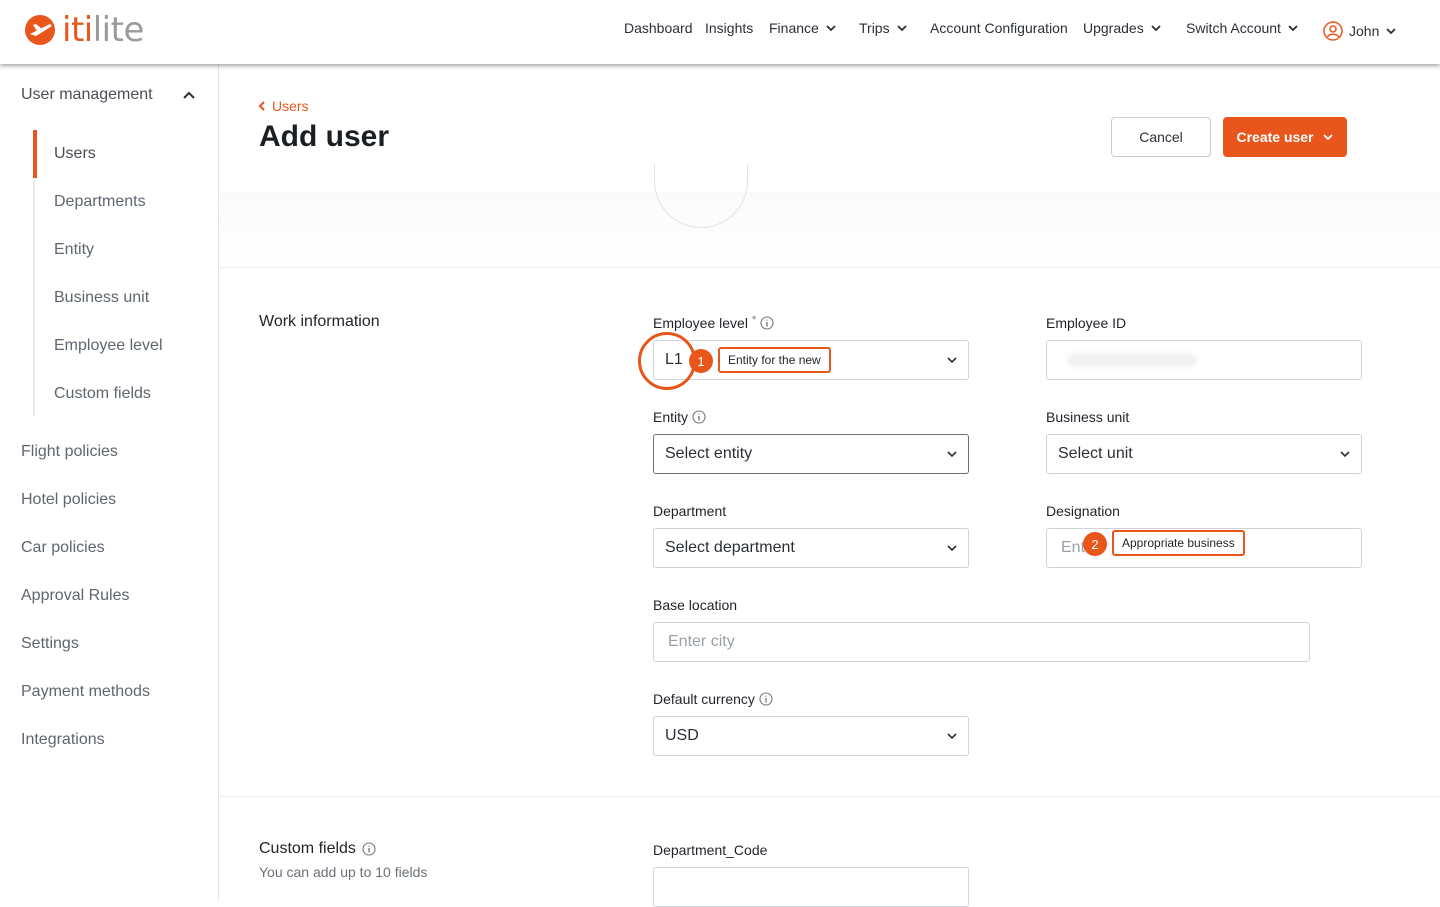 The width and height of the screenshot is (1440, 907). I want to click on nav-finance-label: Finance, so click(794, 28).